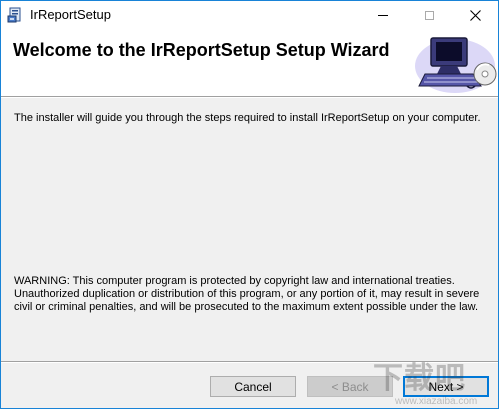 The image size is (499, 409). I want to click on back-button: < Back, so click(350, 386).